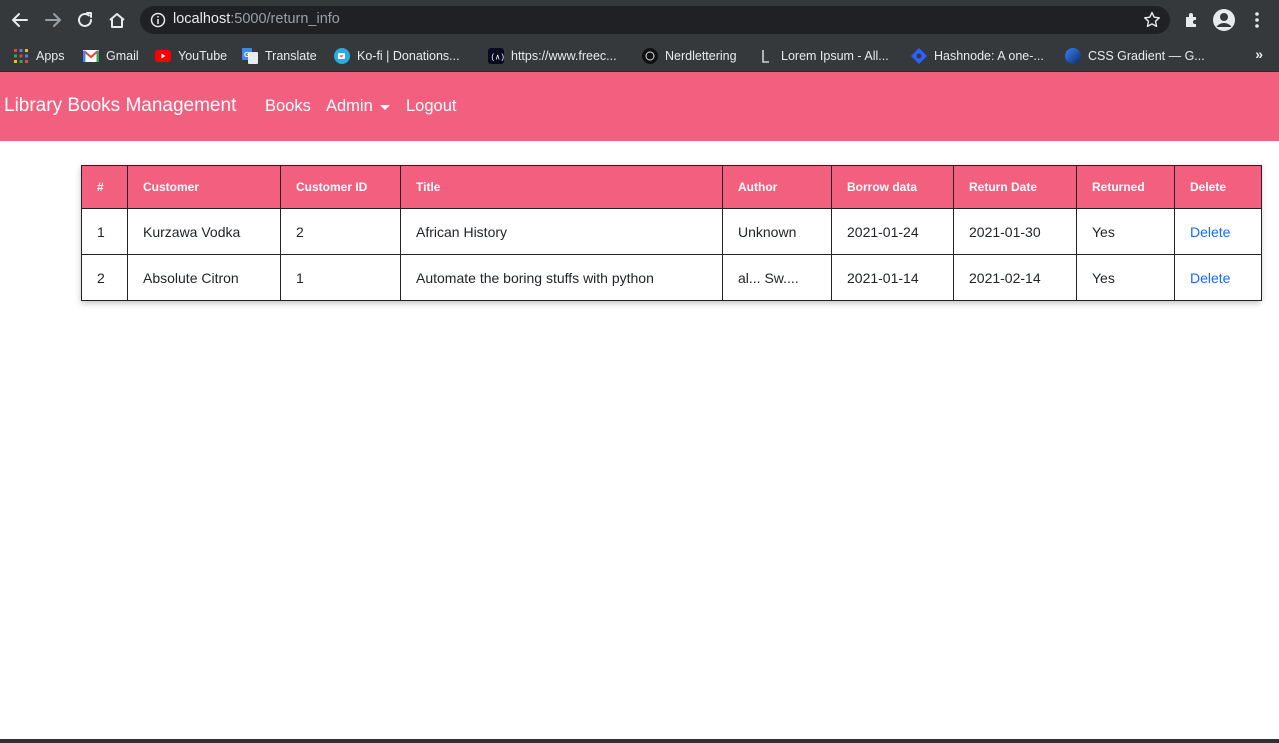 The width and height of the screenshot is (1279, 743). Describe the element at coordinates (21, 56) in the screenshot. I see `apps-grid-icon` at that location.